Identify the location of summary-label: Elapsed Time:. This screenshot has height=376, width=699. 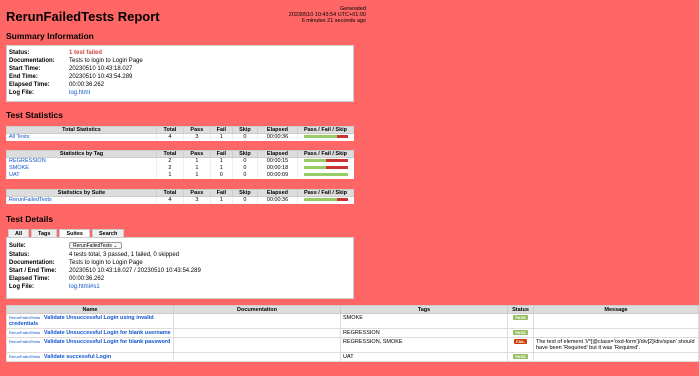
(29, 85).